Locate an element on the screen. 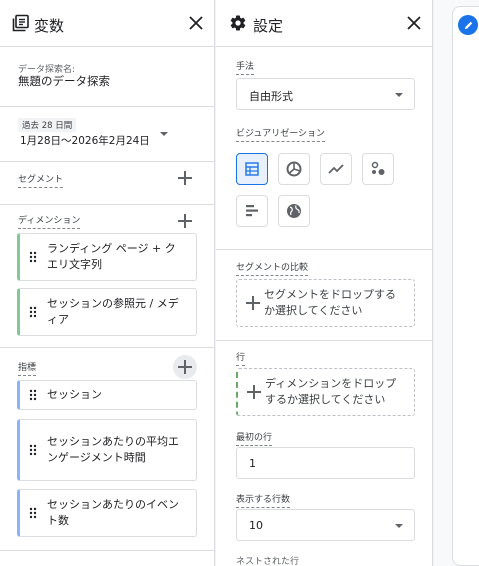 This screenshot has width=479, height=566. donut-chart-button is located at coordinates (294, 169).